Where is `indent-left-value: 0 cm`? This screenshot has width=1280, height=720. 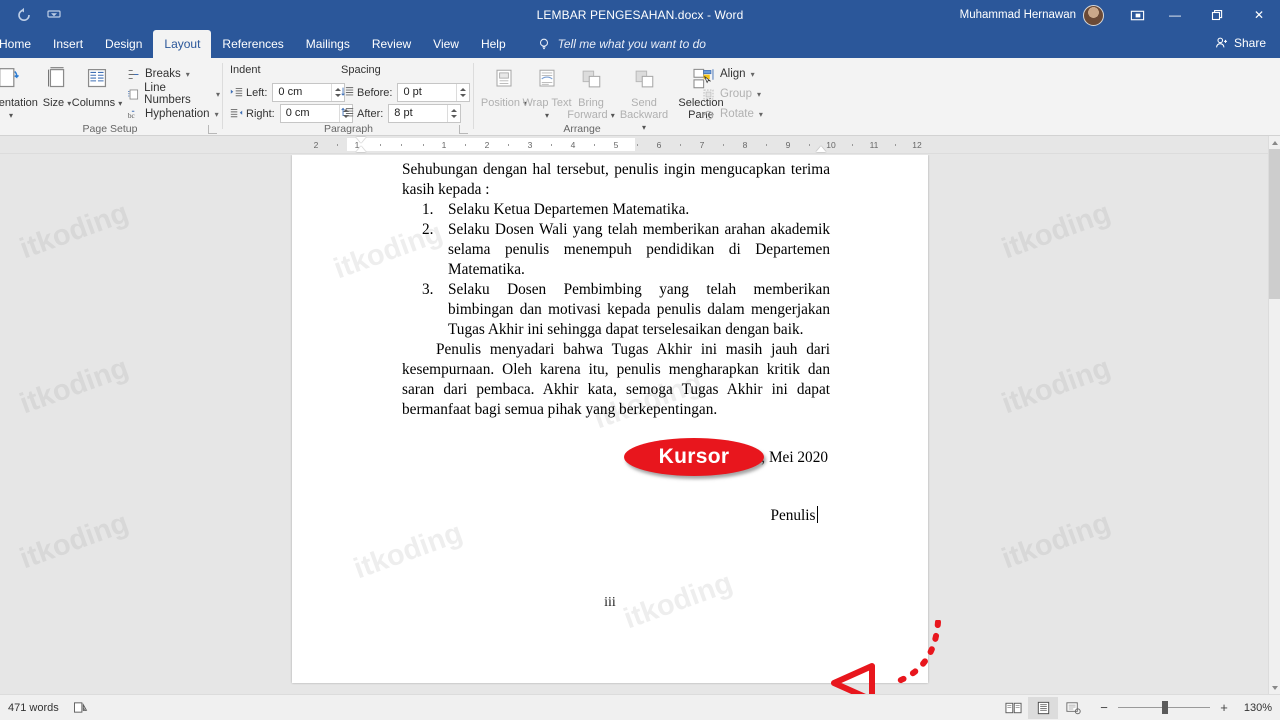 indent-left-value: 0 cm is located at coordinates (302, 92).